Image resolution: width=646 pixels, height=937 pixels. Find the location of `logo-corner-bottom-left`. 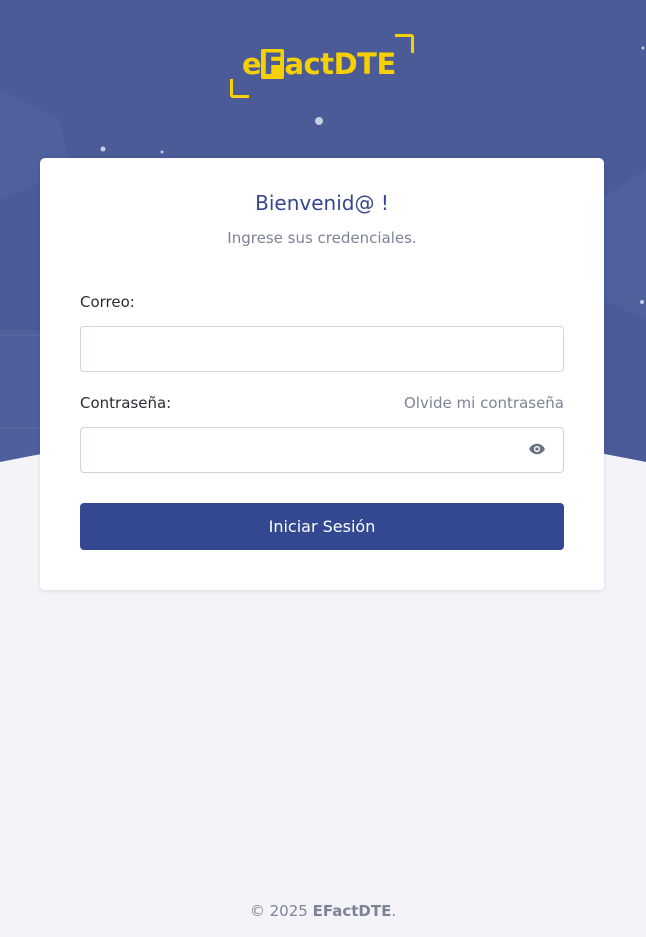

logo-corner-bottom-left is located at coordinates (239, 88).